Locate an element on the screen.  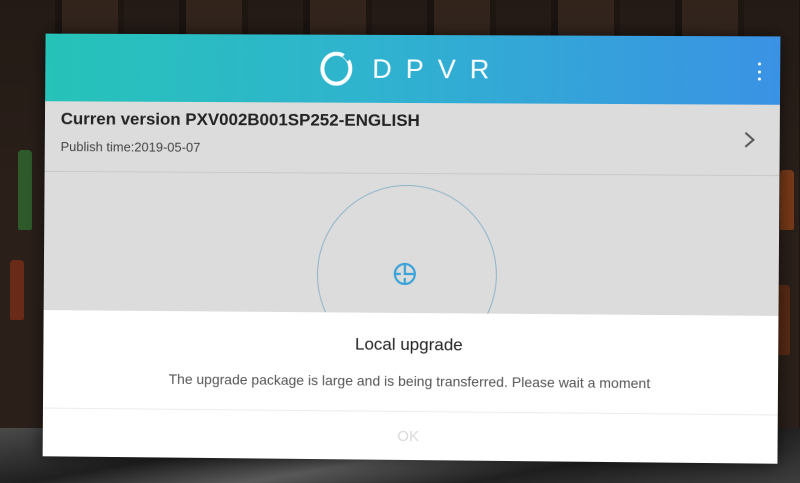
brand-logo: DPVR is located at coordinates (410, 69).